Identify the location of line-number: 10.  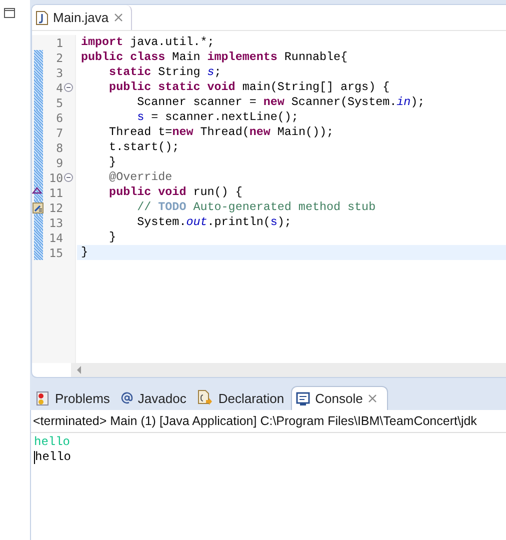
(55, 177).